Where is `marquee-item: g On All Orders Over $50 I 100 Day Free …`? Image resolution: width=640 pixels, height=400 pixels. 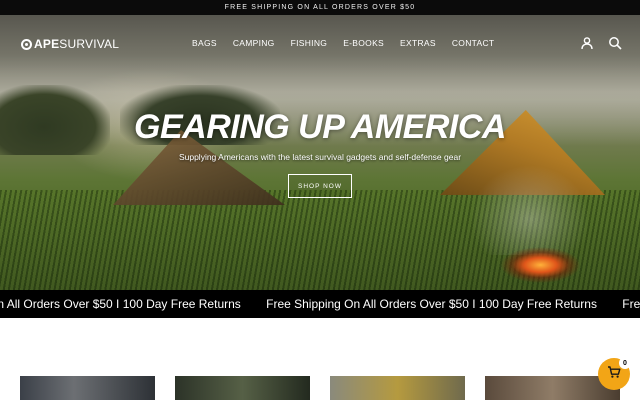 marquee-item: g On All Orders Over $50 I 100 Day Free … is located at coordinates (120, 304).